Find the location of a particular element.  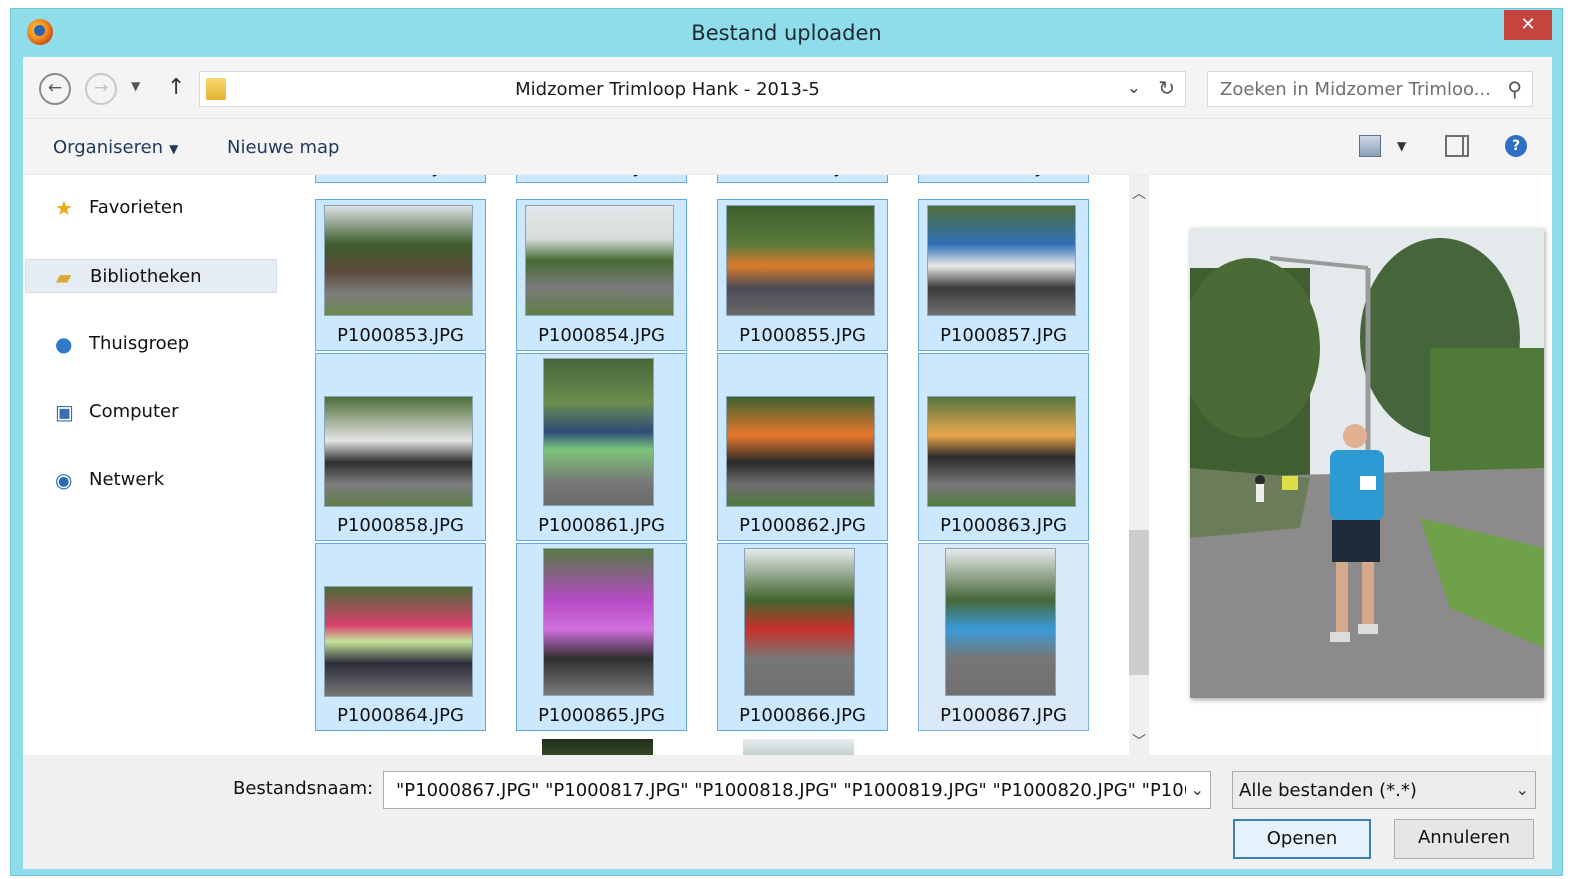

scrollbar-thumb is located at coordinates (1139, 602).